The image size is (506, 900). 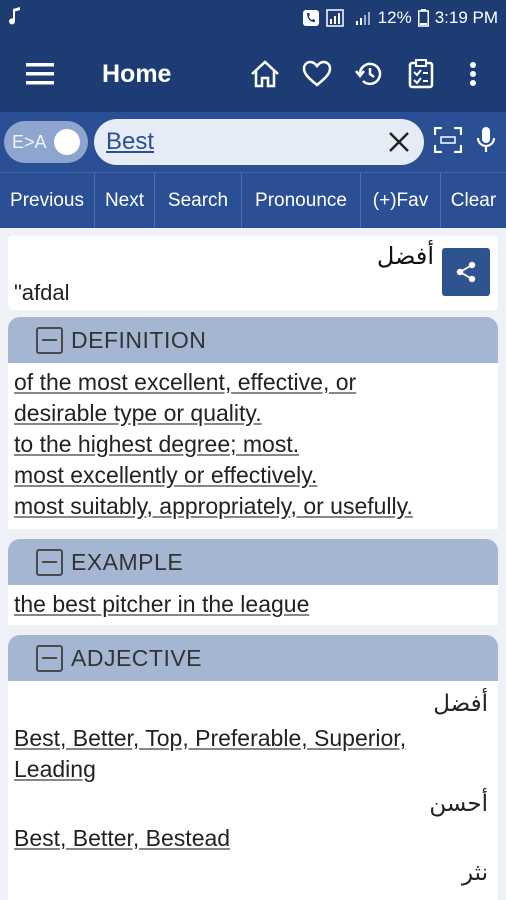 What do you see at coordinates (473, 201) in the screenshot?
I see `clear-button: Clear` at bounding box center [473, 201].